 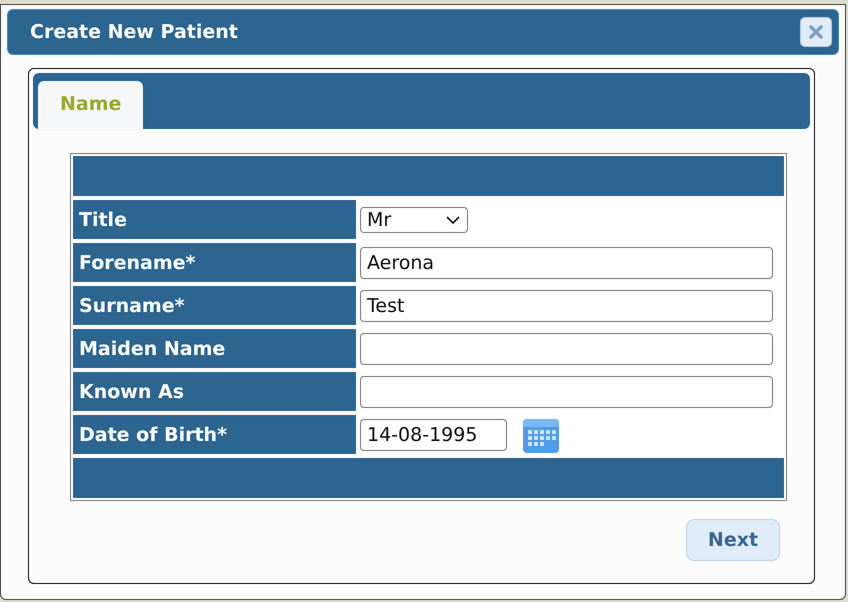 I want to click on field-label: Surname*, so click(x=214, y=305).